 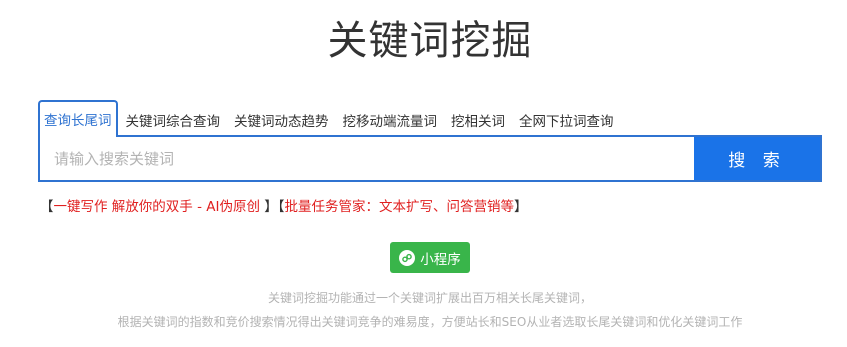 I want to click on ai-writing-link: 一键写作 解放你的双手 - AI伪原创, so click(x=157, y=207).